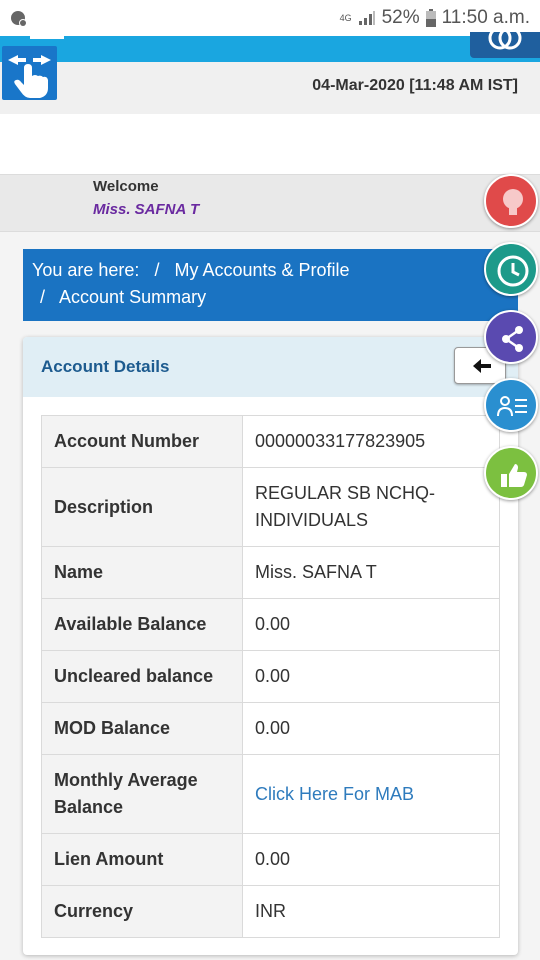  Describe the element at coordinates (142, 859) in the screenshot. I see `lien-amount-label: Lien Amount` at that location.